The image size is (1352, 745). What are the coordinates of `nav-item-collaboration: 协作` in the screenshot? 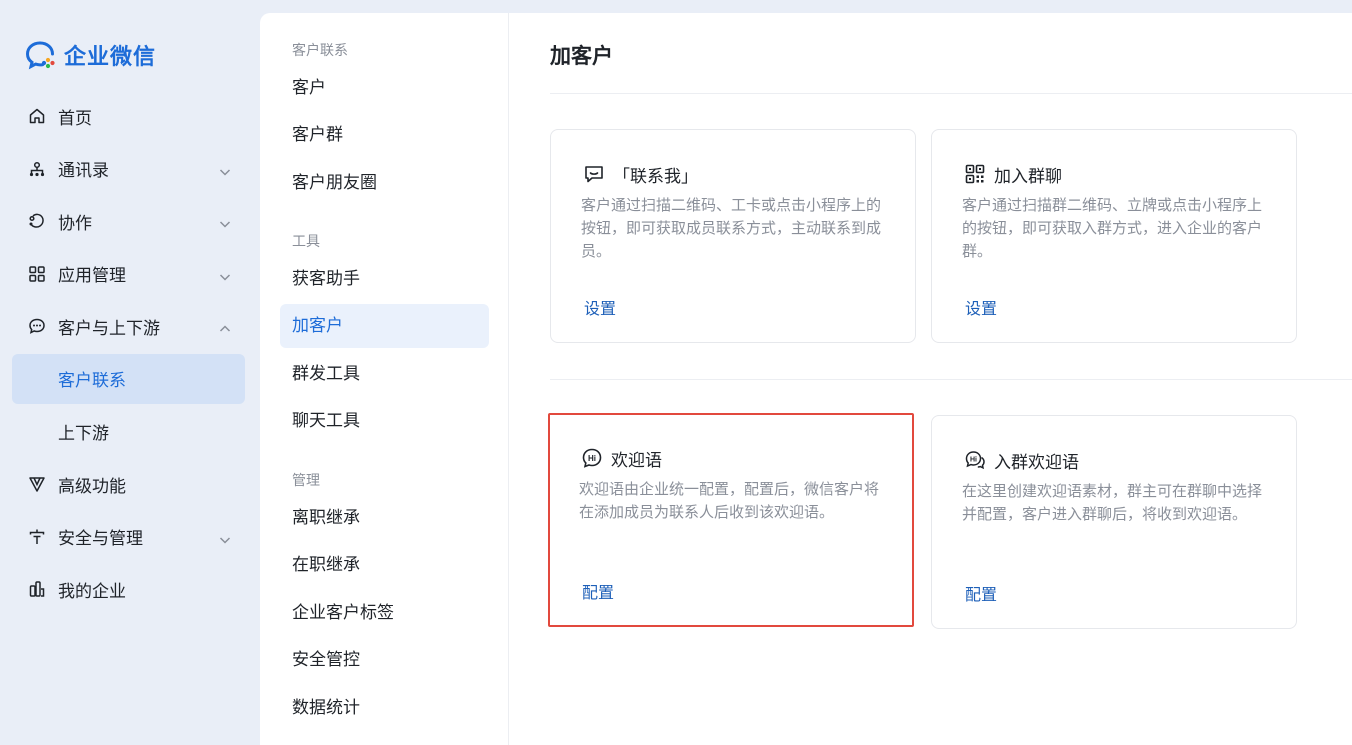 It's located at (128, 221).